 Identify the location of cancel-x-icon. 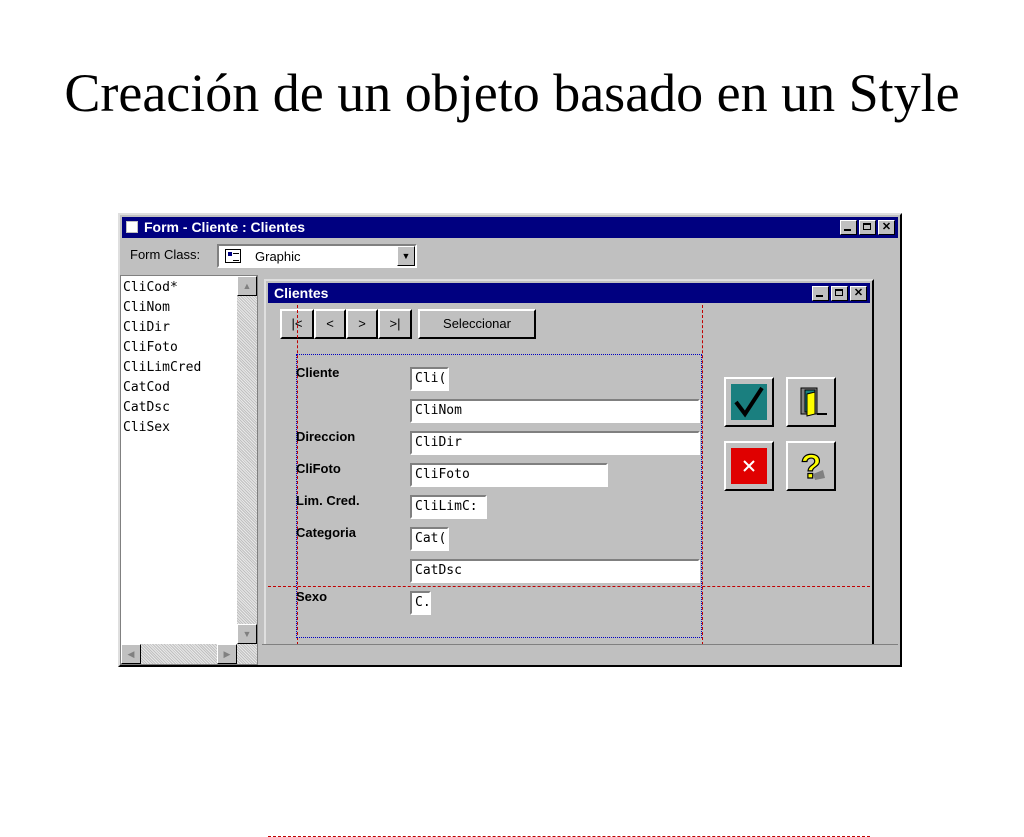
(749, 466).